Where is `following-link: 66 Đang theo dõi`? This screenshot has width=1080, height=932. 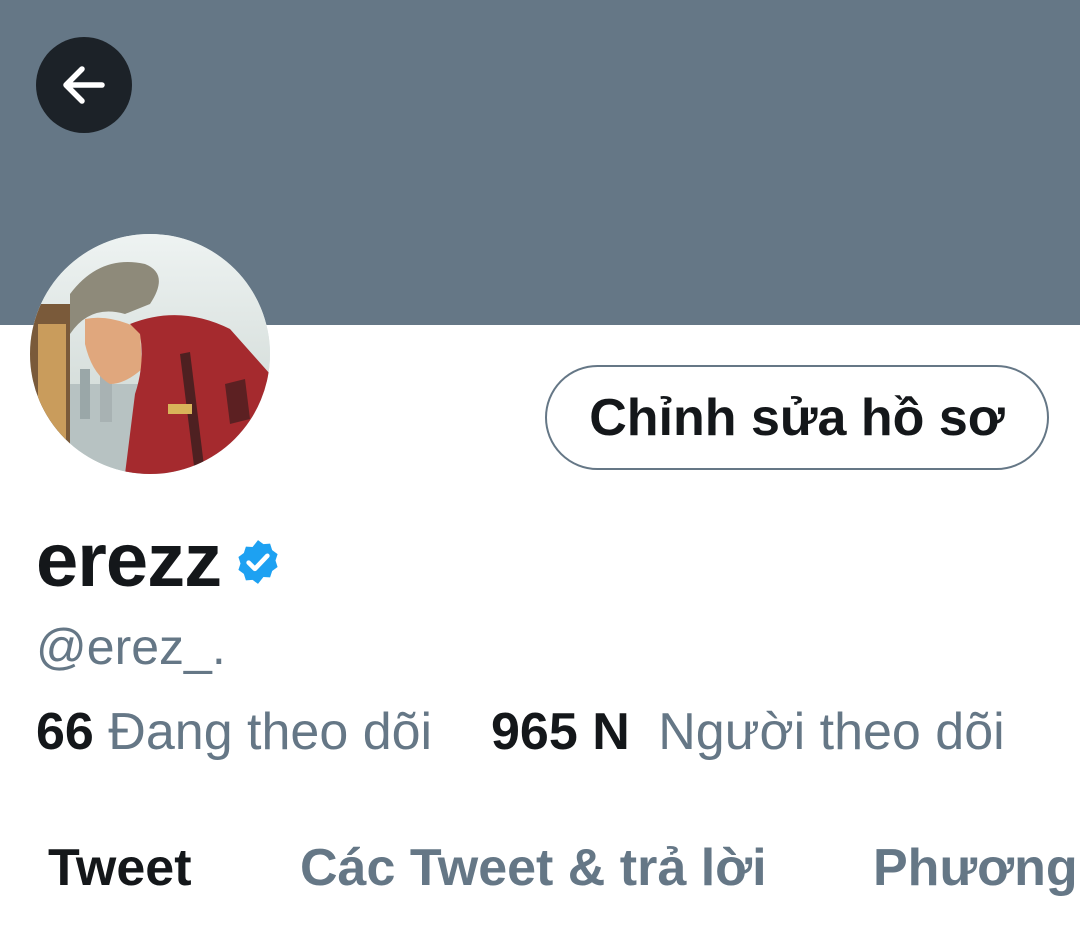
following-link: 66 Đang theo dõi is located at coordinates (241, 732).